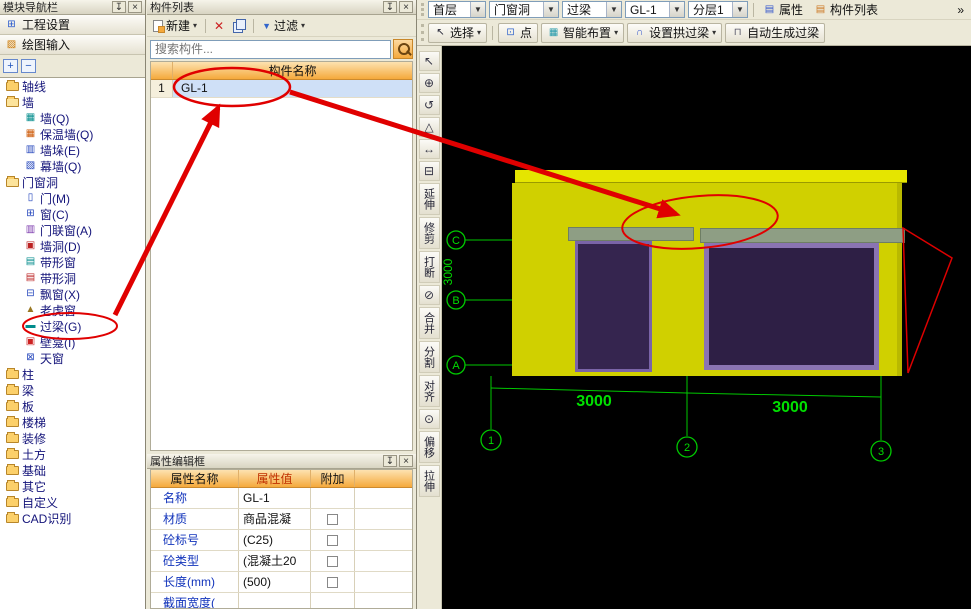  Describe the element at coordinates (72, 310) in the screenshot. I see `tree-item-dormer-window: ▲ 老虎窗` at that location.